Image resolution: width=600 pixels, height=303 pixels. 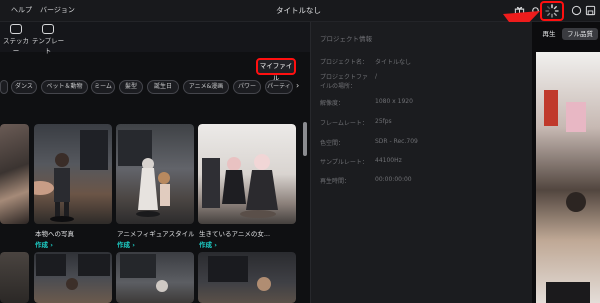 I want to click on info-value: タイトルなし, so click(x=393, y=62).